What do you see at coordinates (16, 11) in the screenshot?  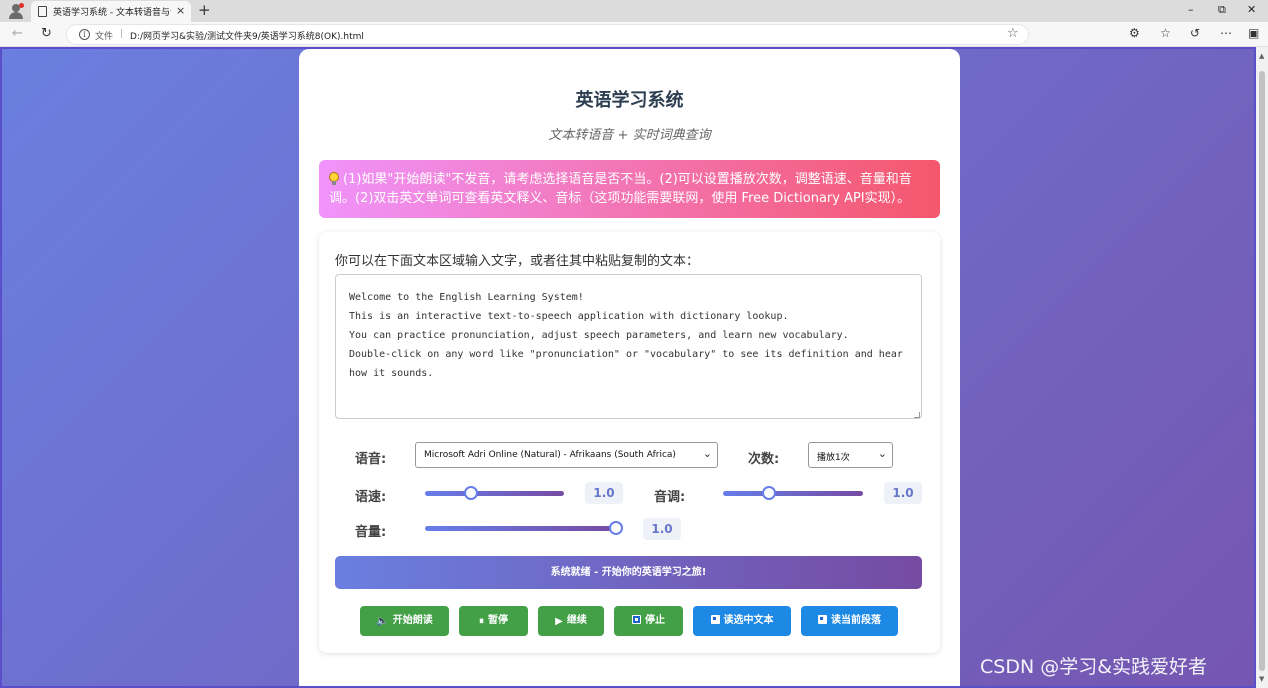 I see `profile-icon` at bounding box center [16, 11].